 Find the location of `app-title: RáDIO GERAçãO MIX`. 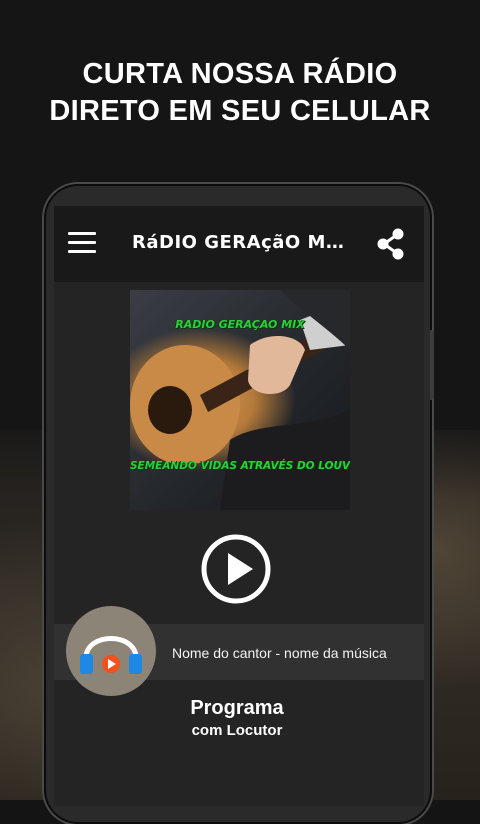

app-title: RáDIO GERAçãO MIX is located at coordinates (239, 242).